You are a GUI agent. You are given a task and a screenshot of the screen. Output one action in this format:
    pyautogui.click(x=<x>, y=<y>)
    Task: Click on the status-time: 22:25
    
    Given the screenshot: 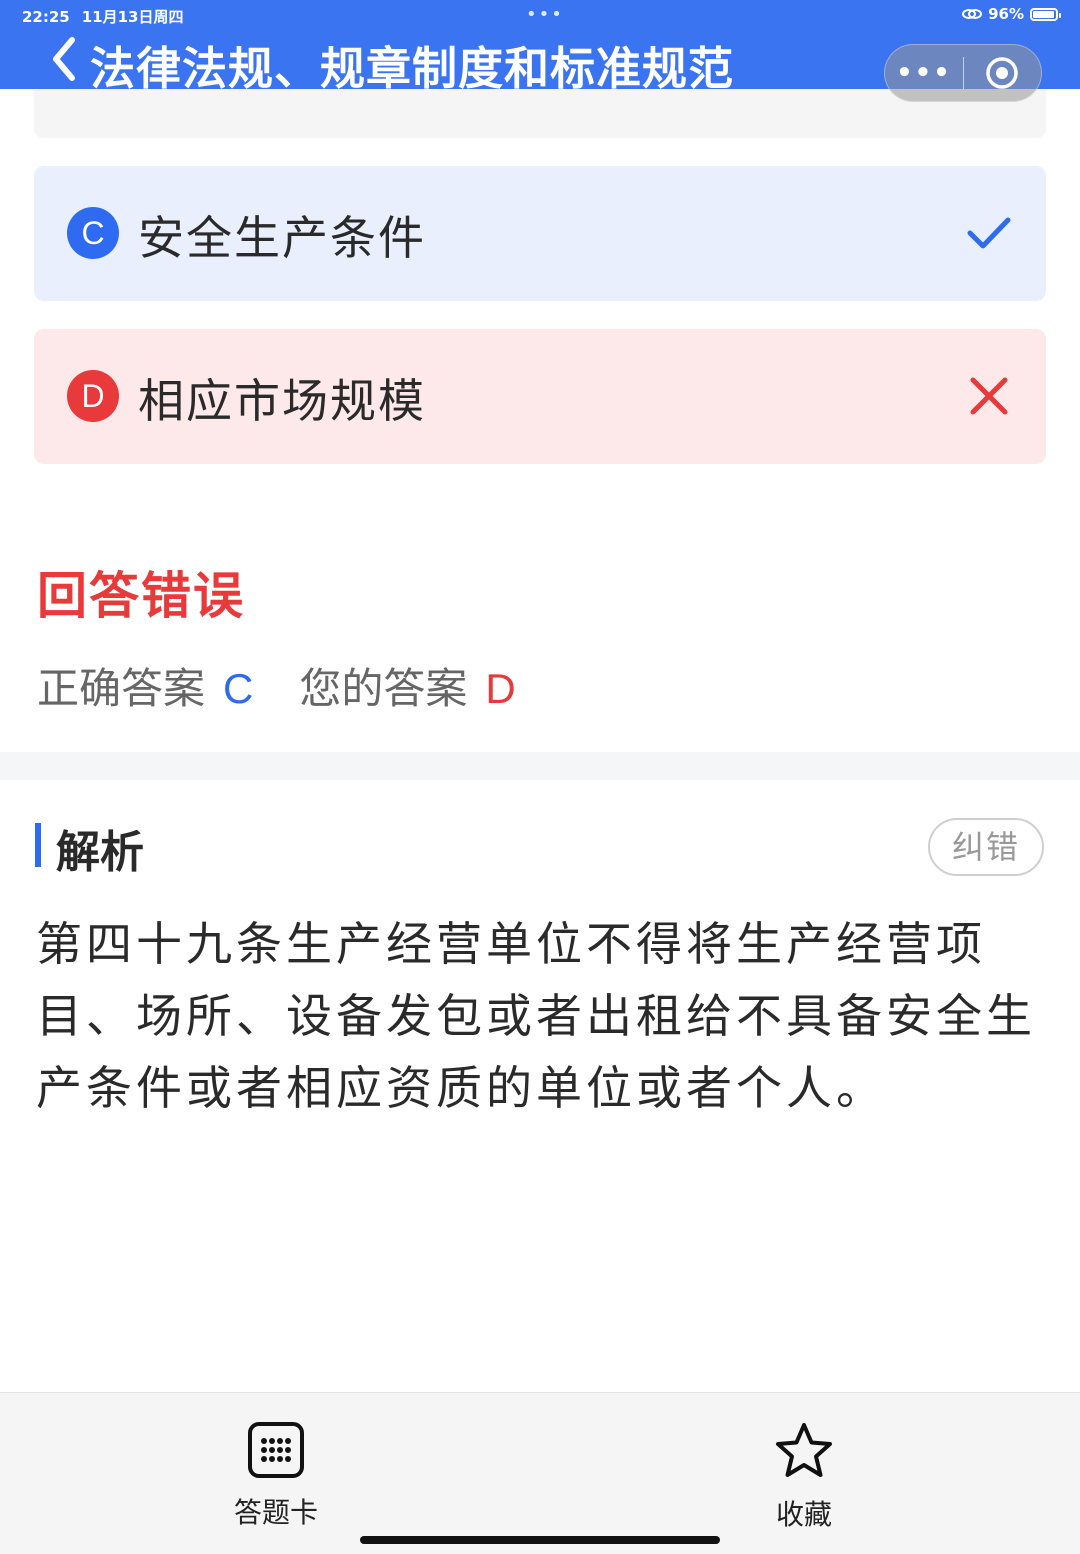 What is the action you would take?
    pyautogui.click(x=46, y=17)
    